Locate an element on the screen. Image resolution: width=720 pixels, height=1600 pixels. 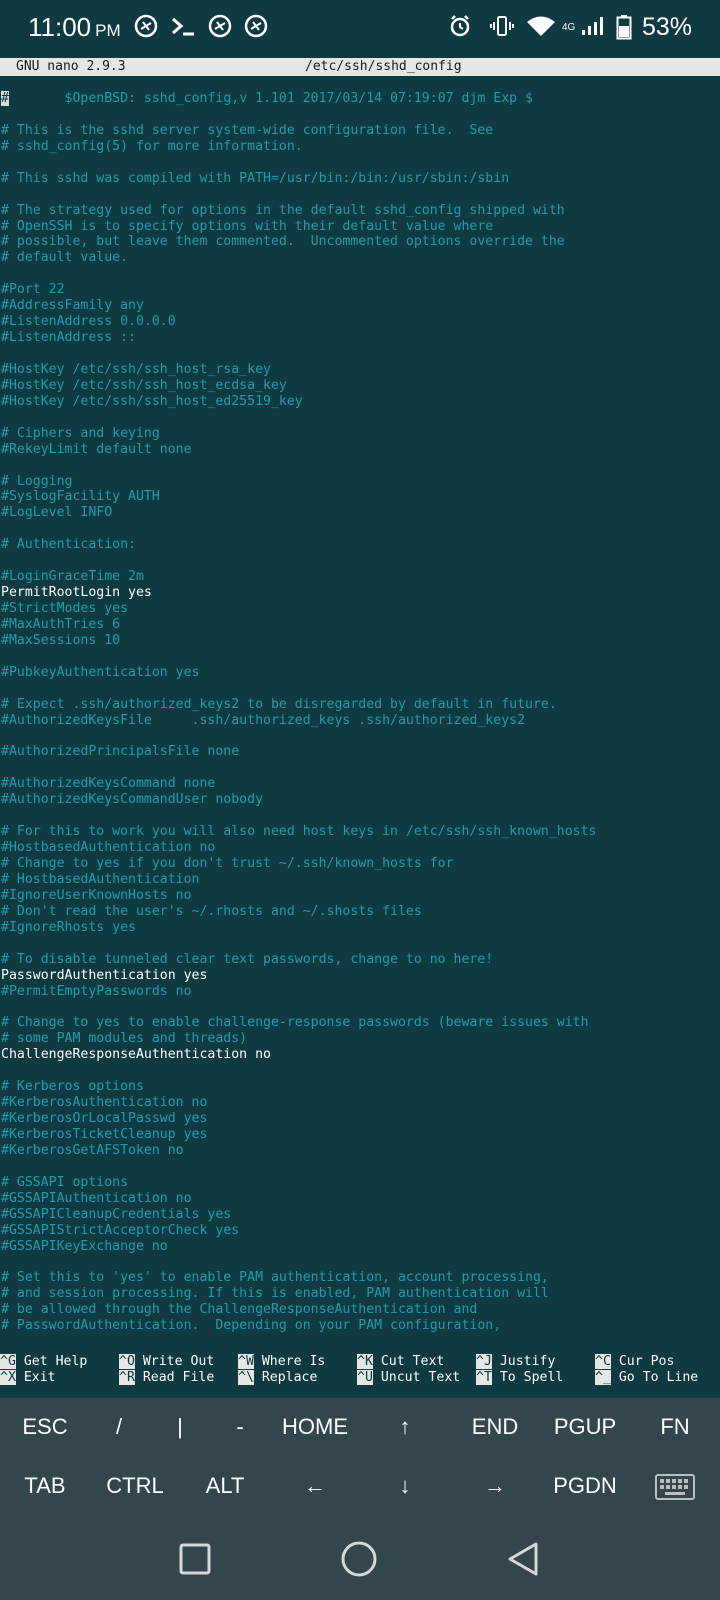
shortcut-read-file: ^R Read File is located at coordinates (166, 1378).